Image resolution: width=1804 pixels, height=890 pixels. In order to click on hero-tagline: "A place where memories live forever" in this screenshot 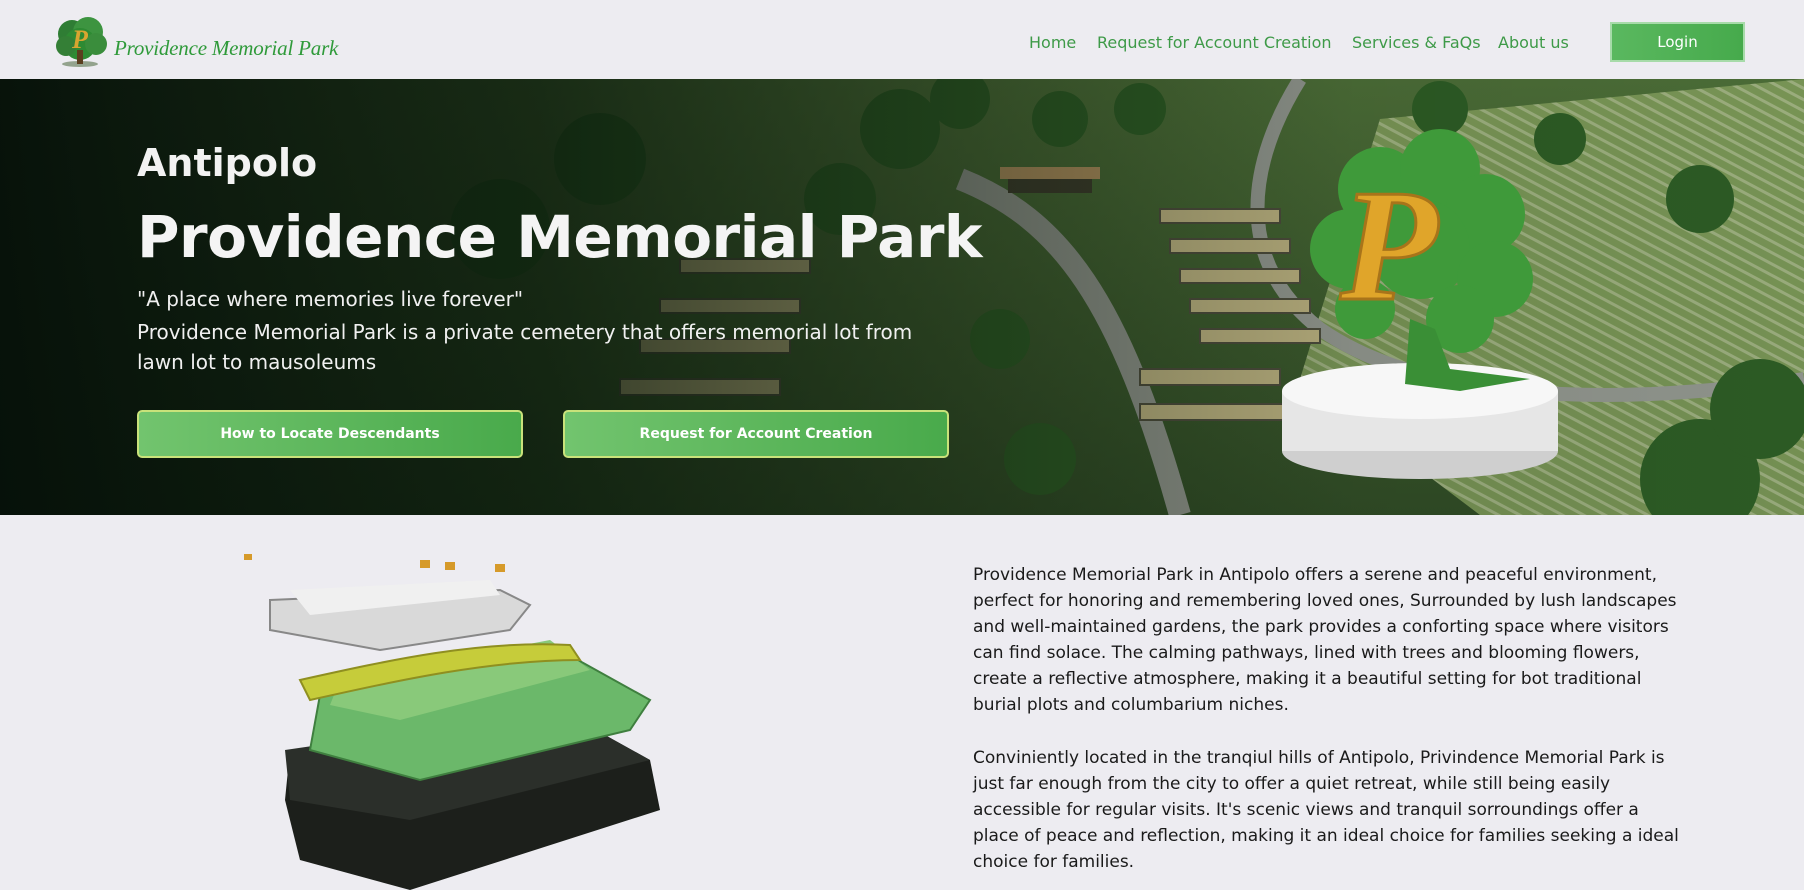, I will do `click(330, 299)`.